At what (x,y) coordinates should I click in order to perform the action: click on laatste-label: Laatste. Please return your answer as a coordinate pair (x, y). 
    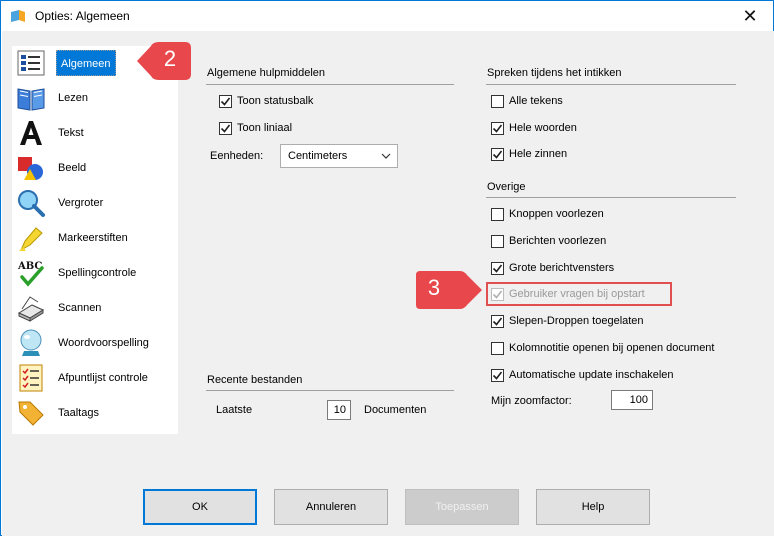
    Looking at the image, I should click on (234, 410).